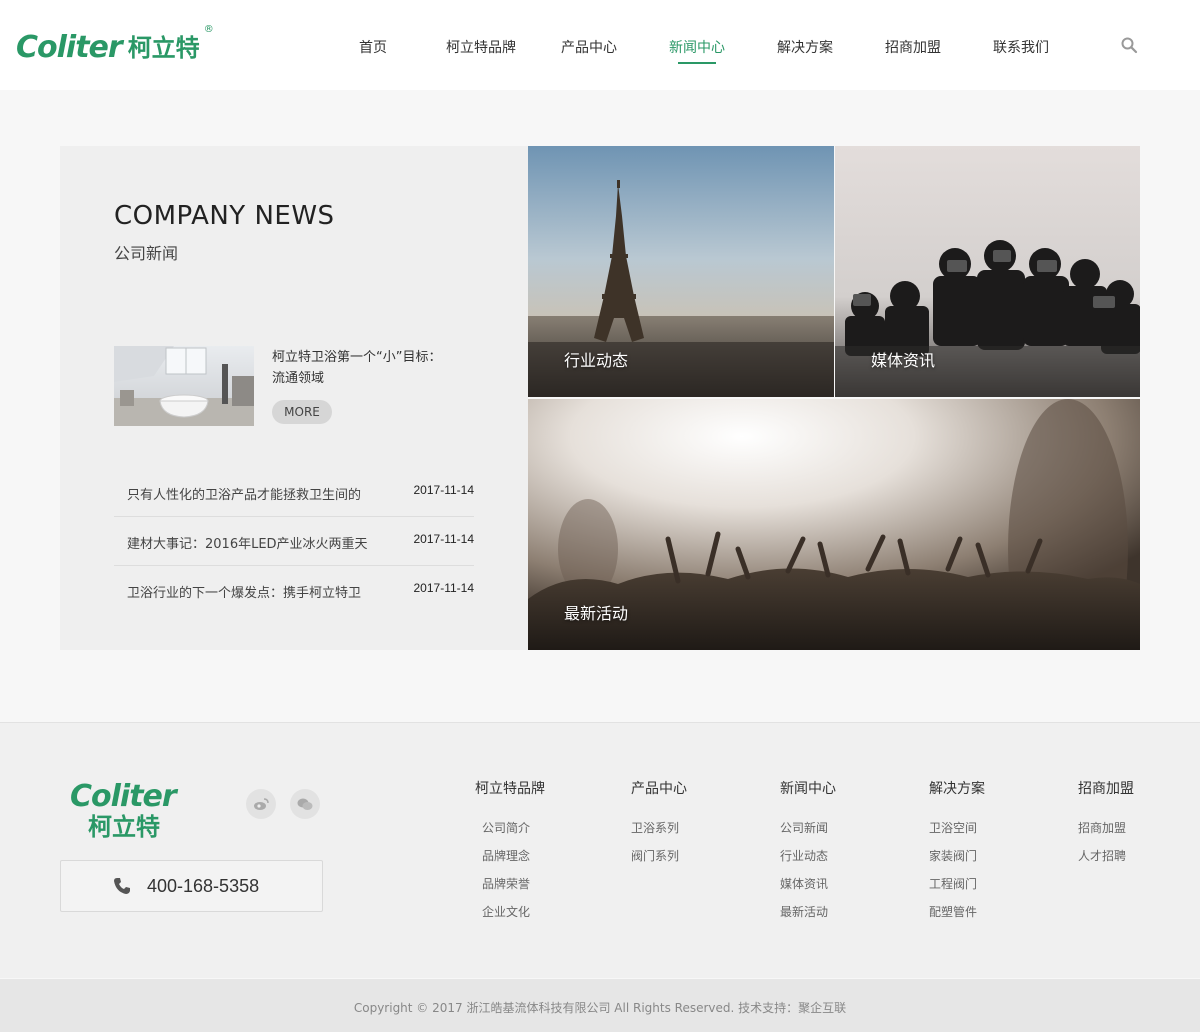 The image size is (1200, 1032). Describe the element at coordinates (957, 828) in the screenshot. I see `footer-link: 卫浴空间` at that location.